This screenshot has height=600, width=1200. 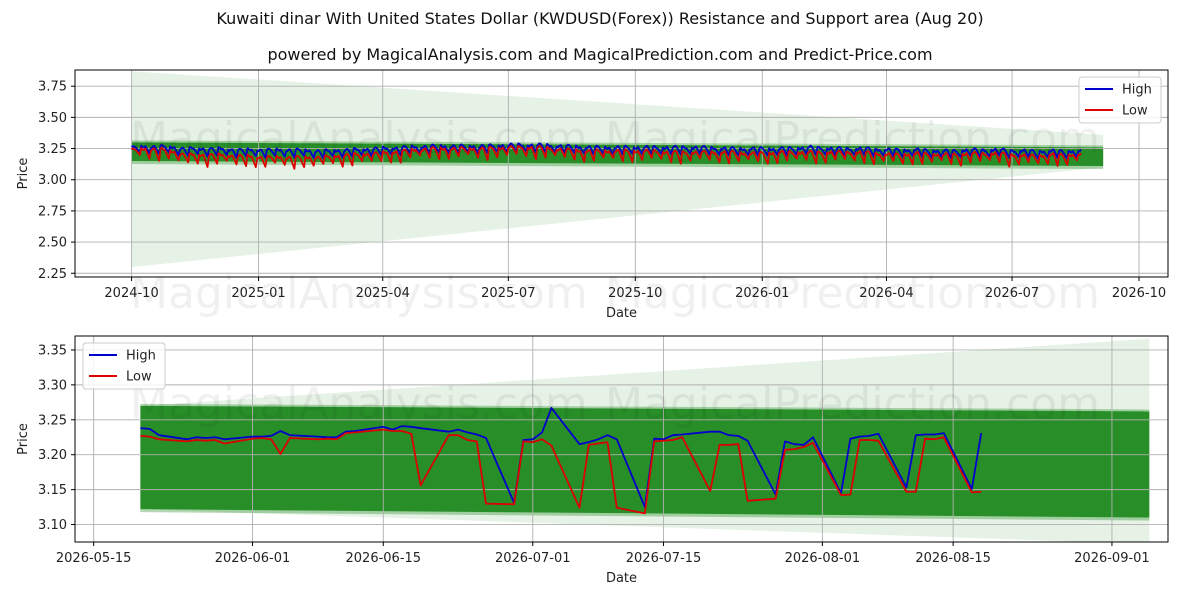 I want to click on y-tick-label: 2.75, so click(x=52, y=211).